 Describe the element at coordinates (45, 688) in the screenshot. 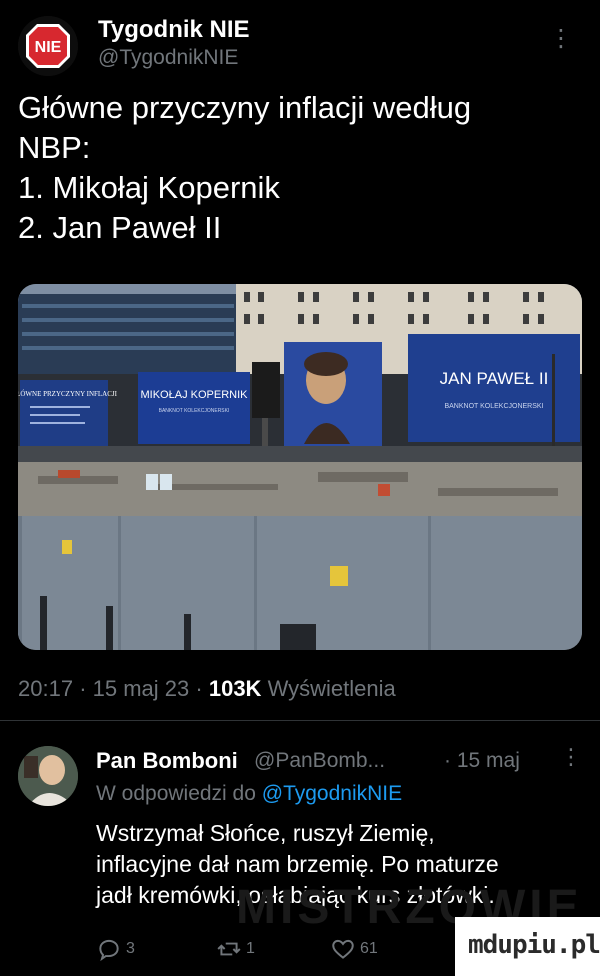

I see `tweet-time: 20:17` at that location.